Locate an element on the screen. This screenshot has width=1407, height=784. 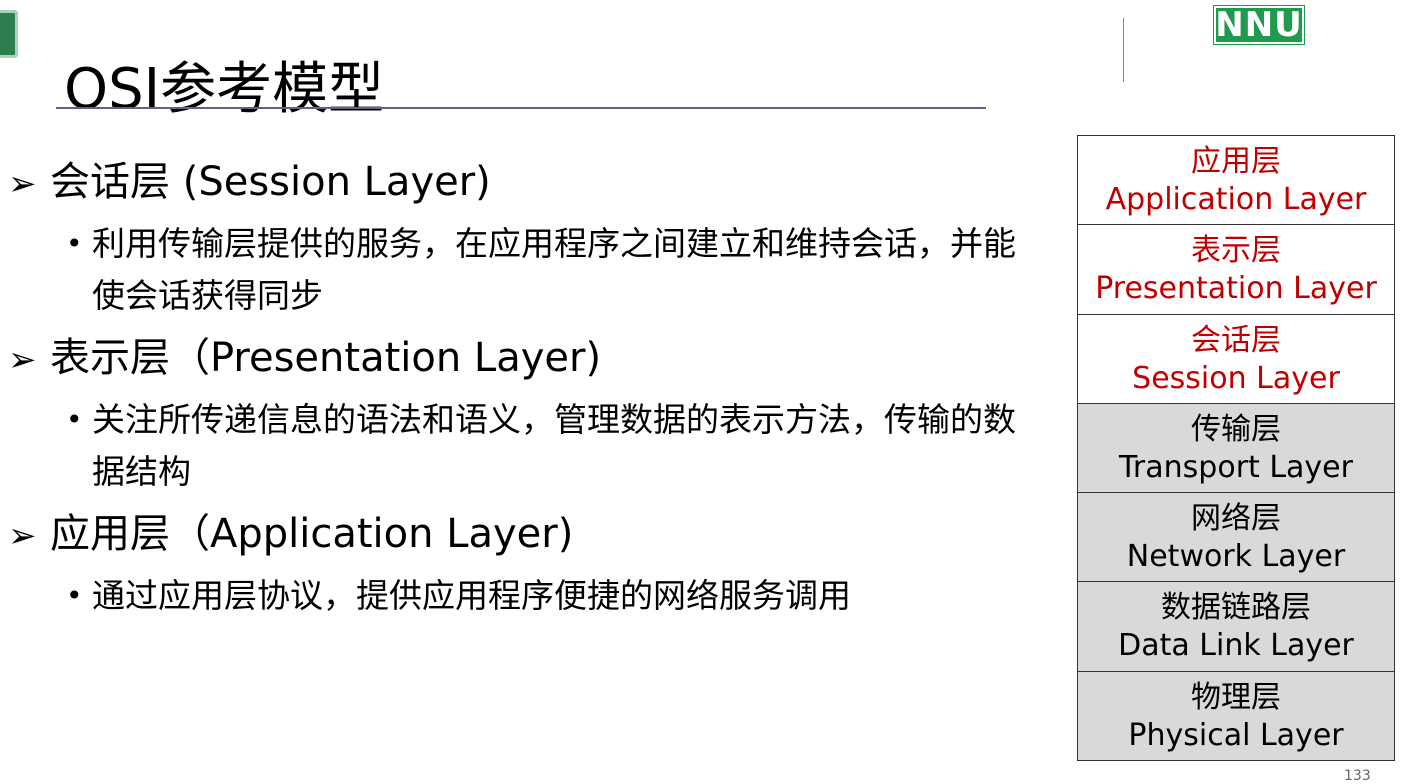
layer-name-en: Data Link Layer is located at coordinates (1236, 646).